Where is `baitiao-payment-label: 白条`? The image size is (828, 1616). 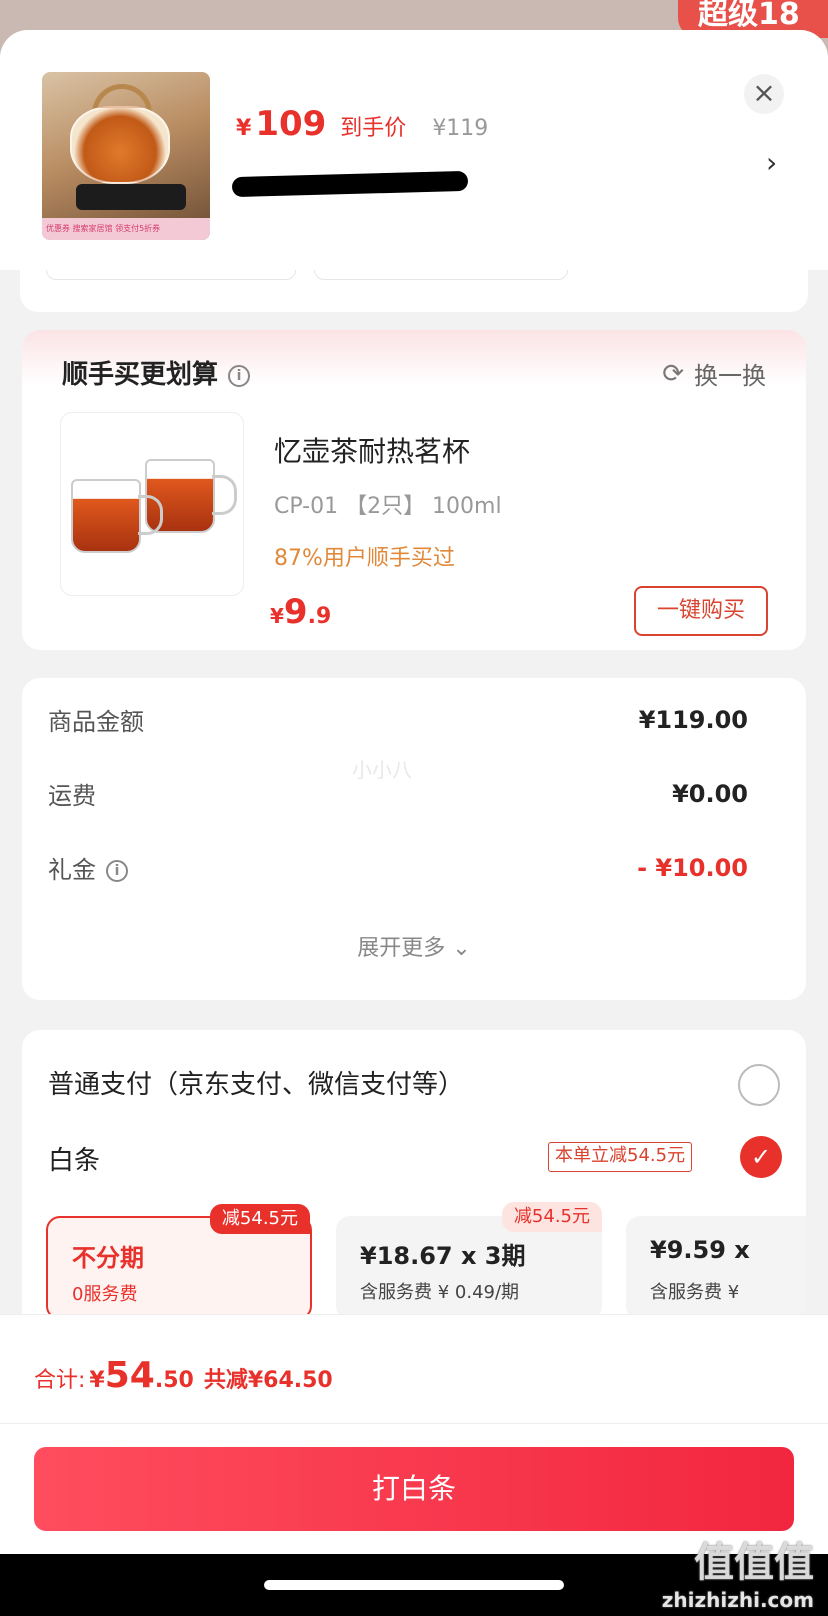
baitiao-payment-label: 白条 is located at coordinates (74, 1158).